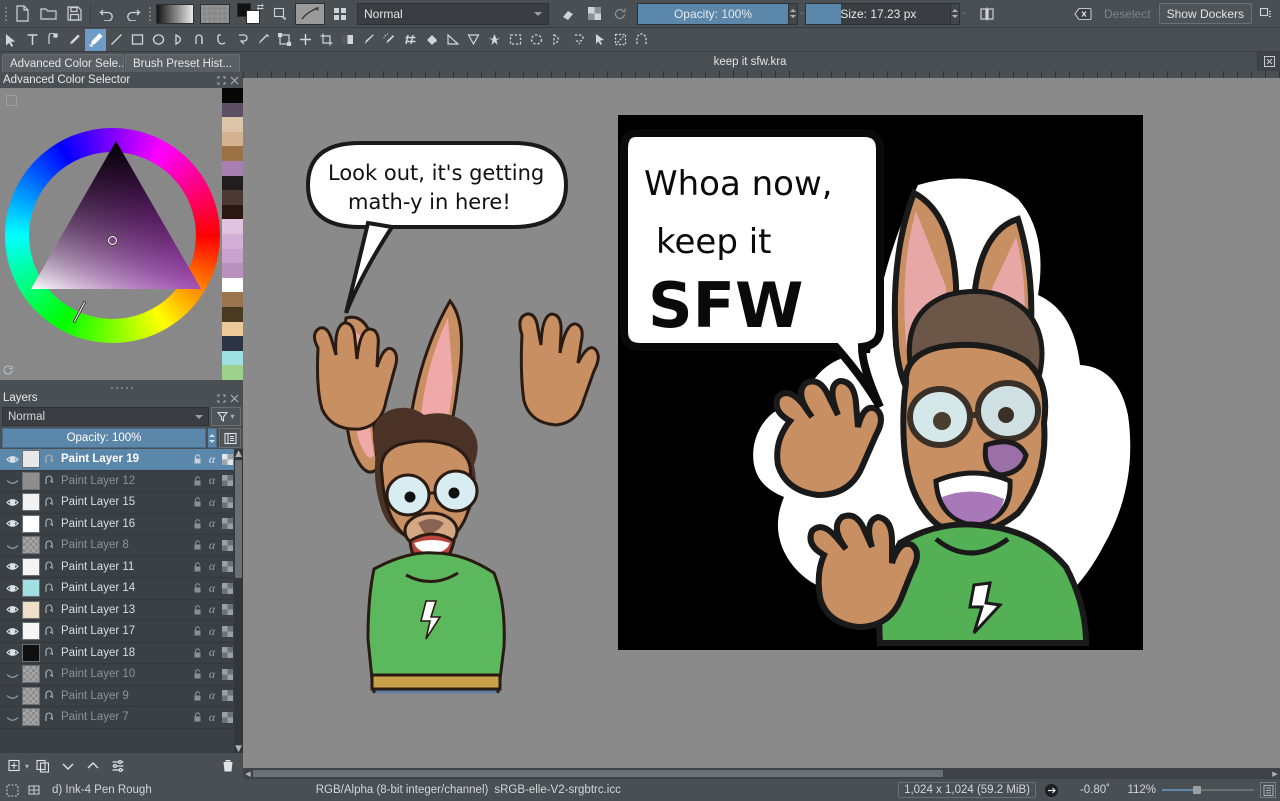 The height and width of the screenshot is (801, 1280). What do you see at coordinates (221, 40) in the screenshot?
I see `tool-bezier-curve` at bounding box center [221, 40].